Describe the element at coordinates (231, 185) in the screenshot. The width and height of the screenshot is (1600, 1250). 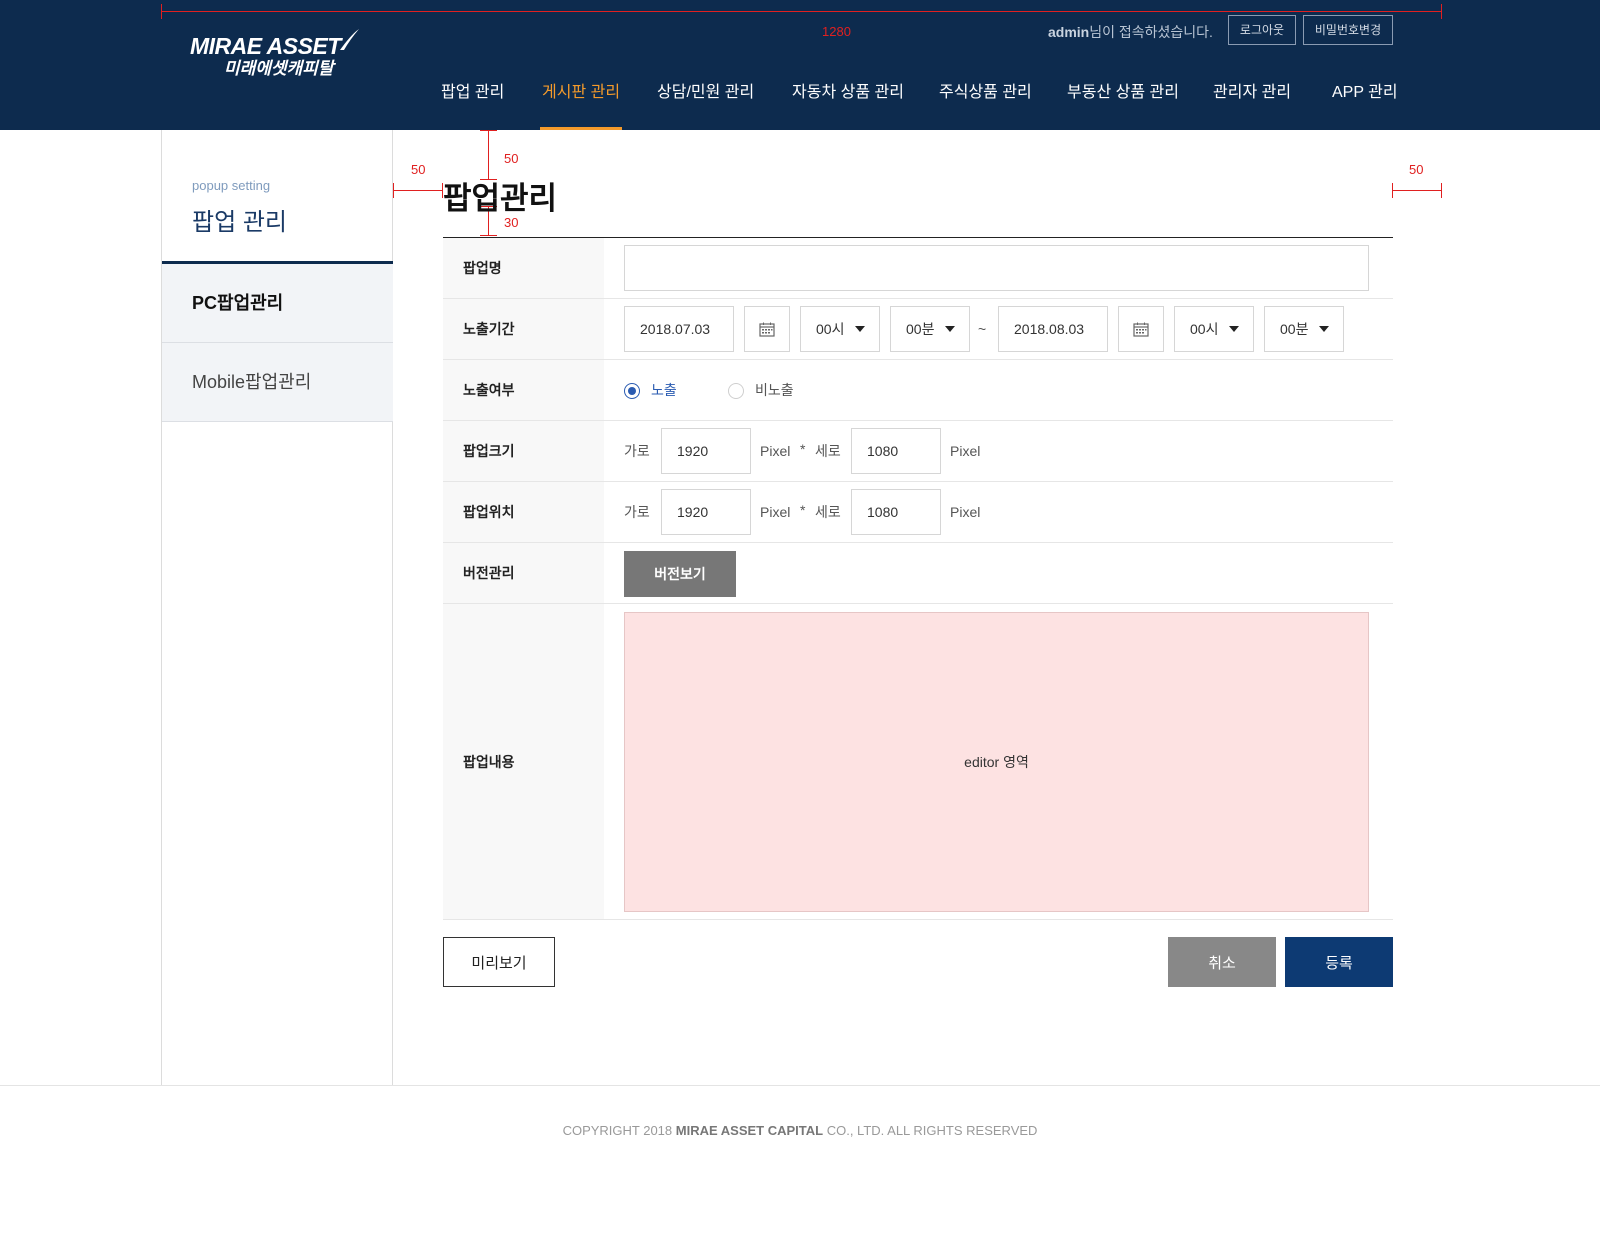
I see `sidebar-subtitle: popup setting` at that location.